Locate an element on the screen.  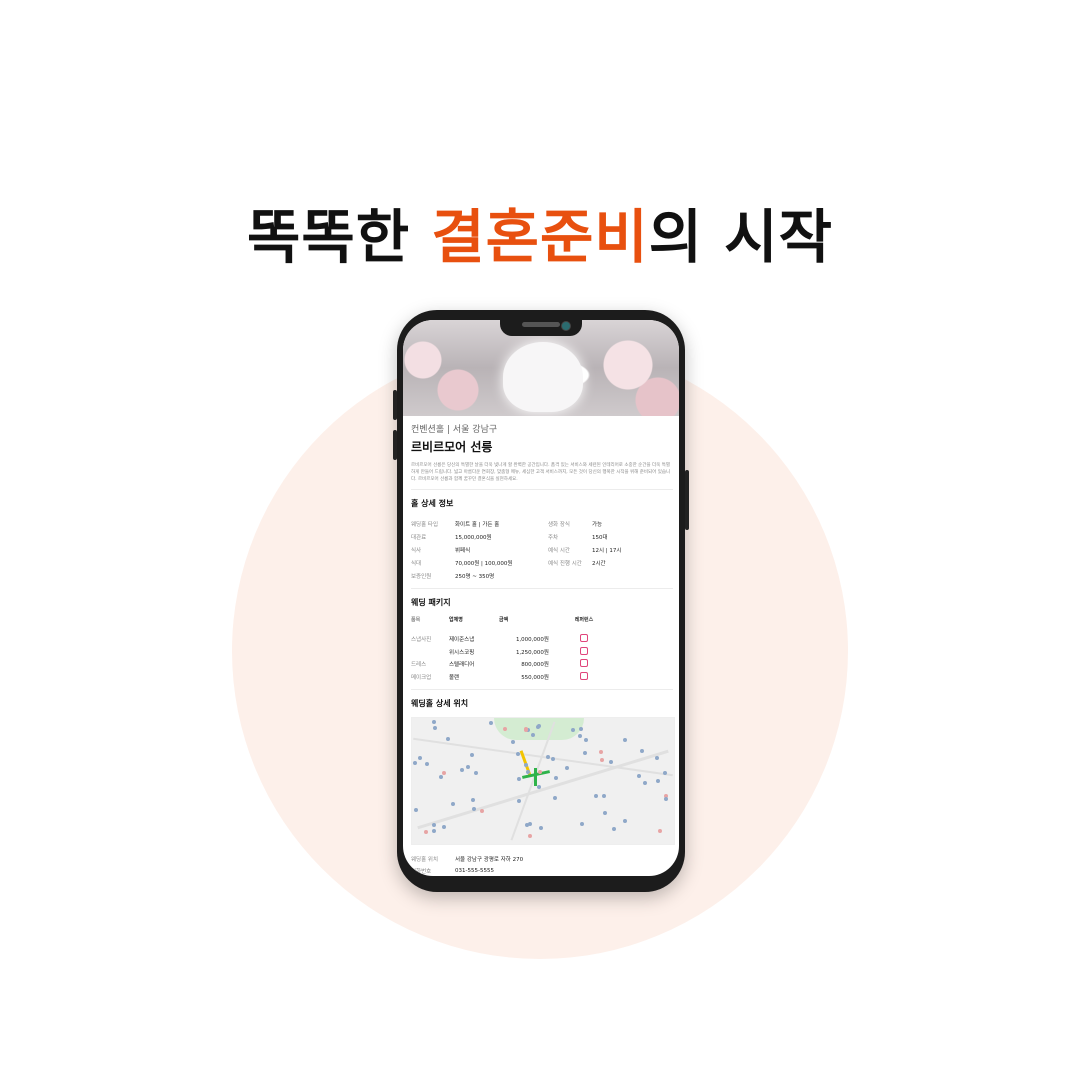
package-vendor: 볼랜 is located at coordinates (454, 677).